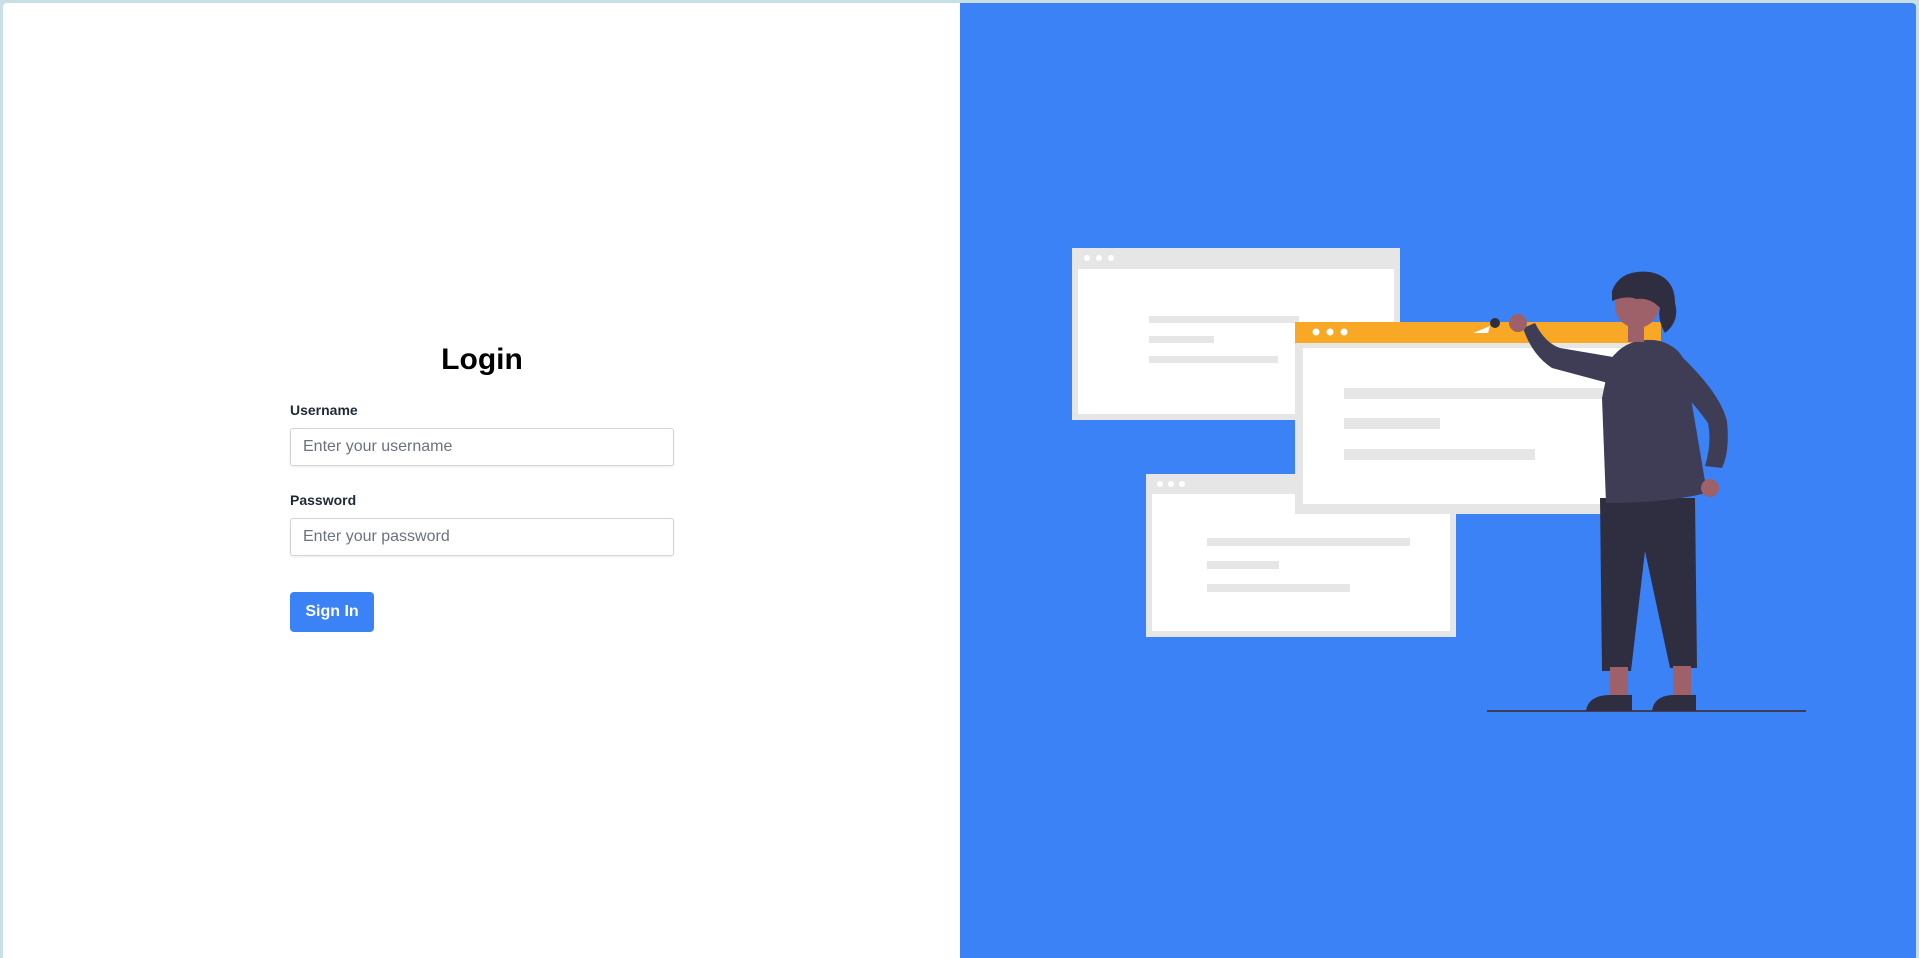 This screenshot has height=958, width=1919. I want to click on password-label: Password, so click(323, 500).